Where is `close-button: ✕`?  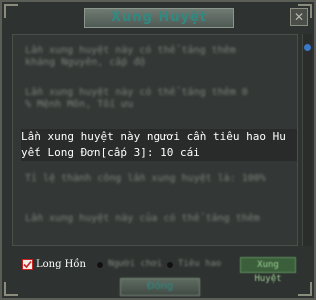
close-button: ✕ is located at coordinates (299, 17).